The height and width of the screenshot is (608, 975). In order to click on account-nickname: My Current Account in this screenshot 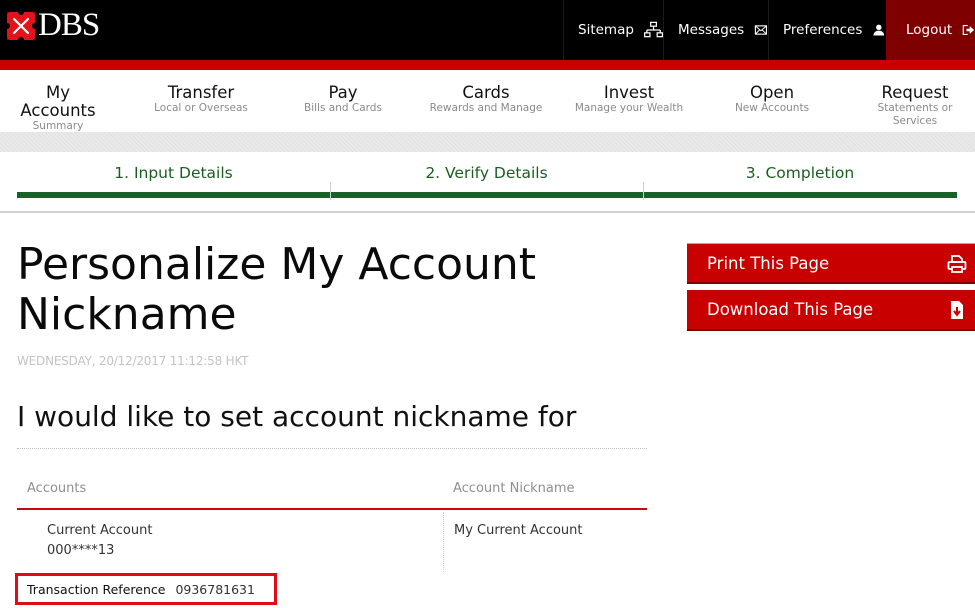, I will do `click(518, 530)`.